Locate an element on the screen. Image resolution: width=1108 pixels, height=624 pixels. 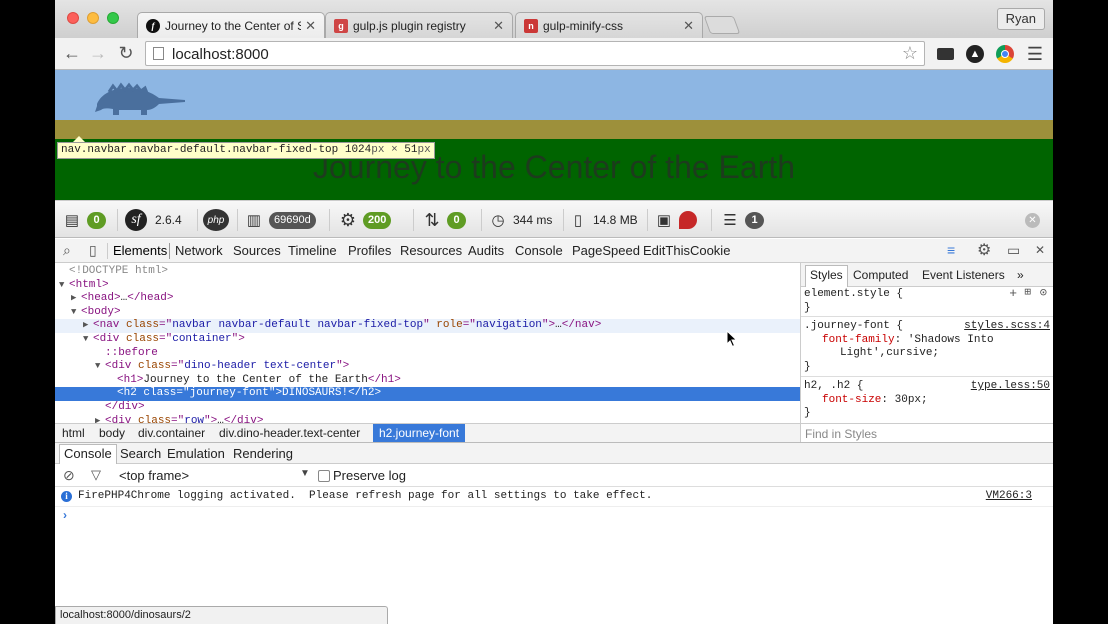
animations-icon: ⊙ is located at coordinates (1043, 293).